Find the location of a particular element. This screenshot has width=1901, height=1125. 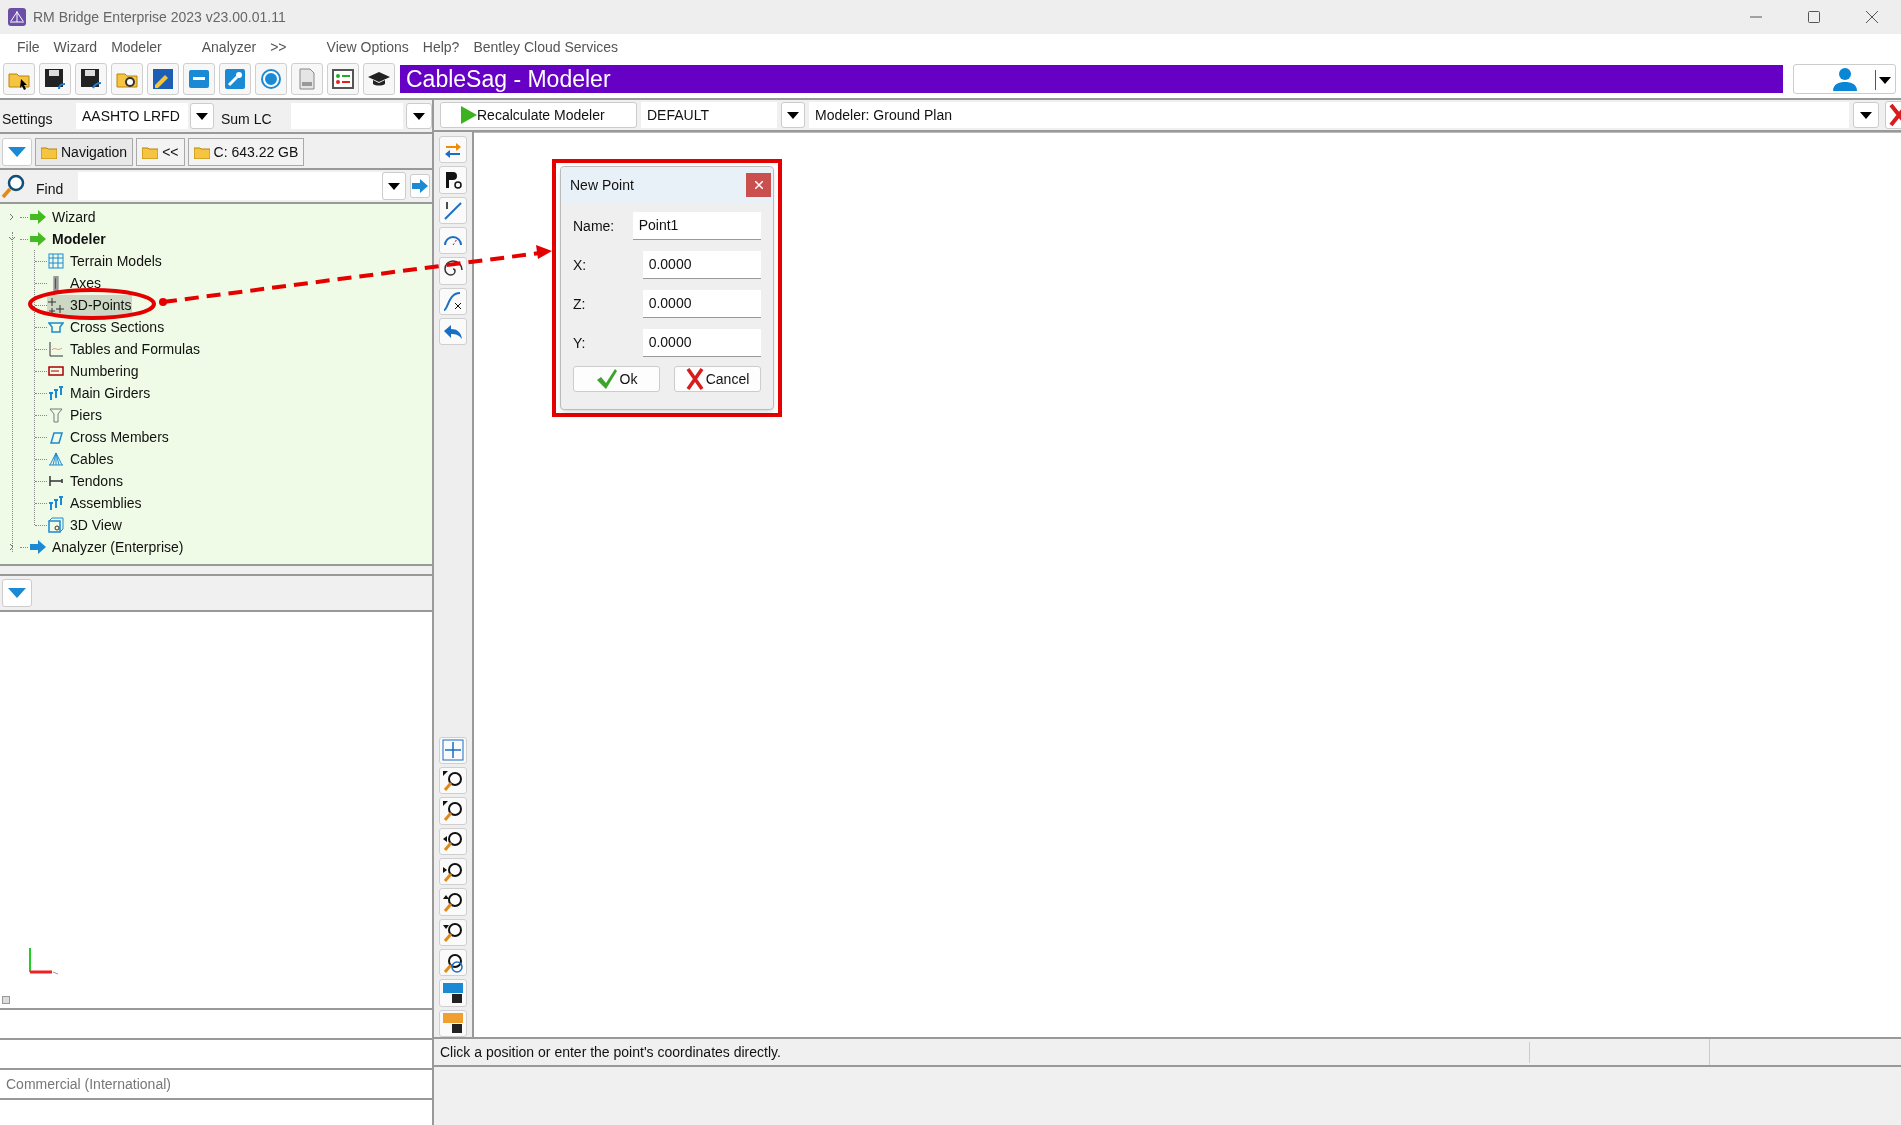

field-label: X: is located at coordinates (580, 265).